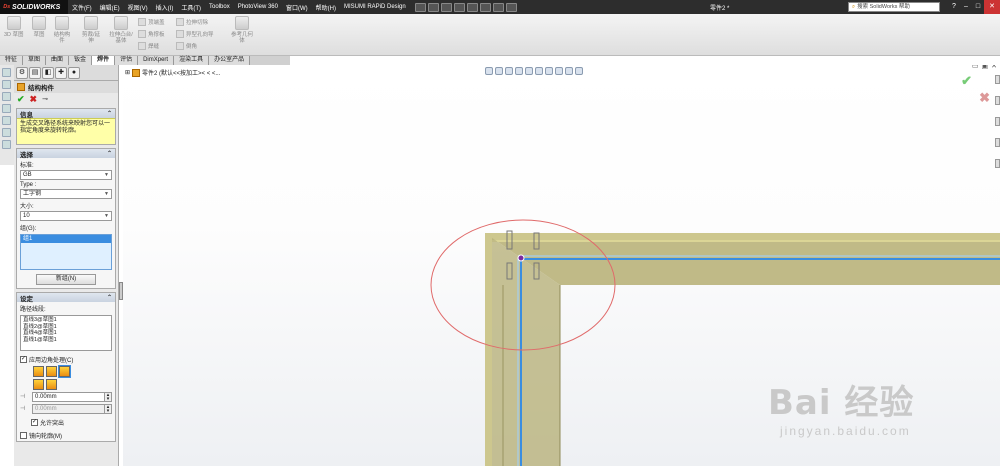 The height and width of the screenshot is (466, 1000). I want to click on open-file-icon, so click(433, 7).